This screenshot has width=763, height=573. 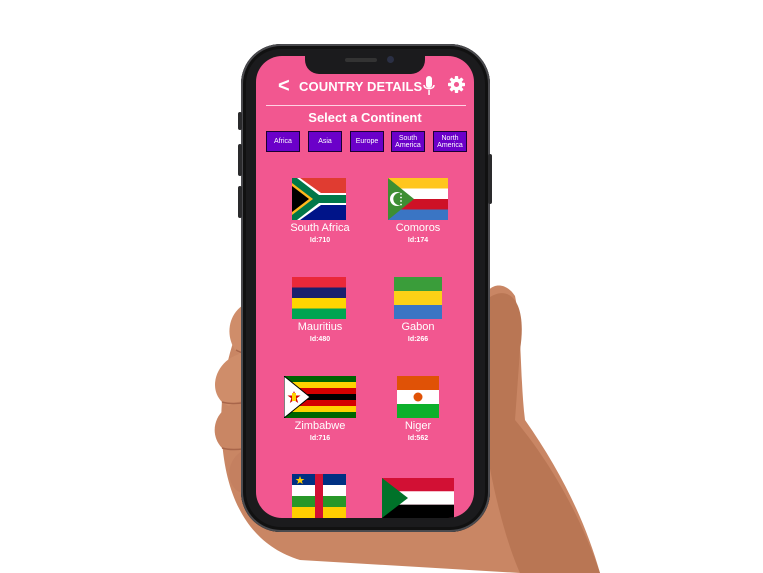 I want to click on chip-africa: Africa, so click(x=283, y=141).